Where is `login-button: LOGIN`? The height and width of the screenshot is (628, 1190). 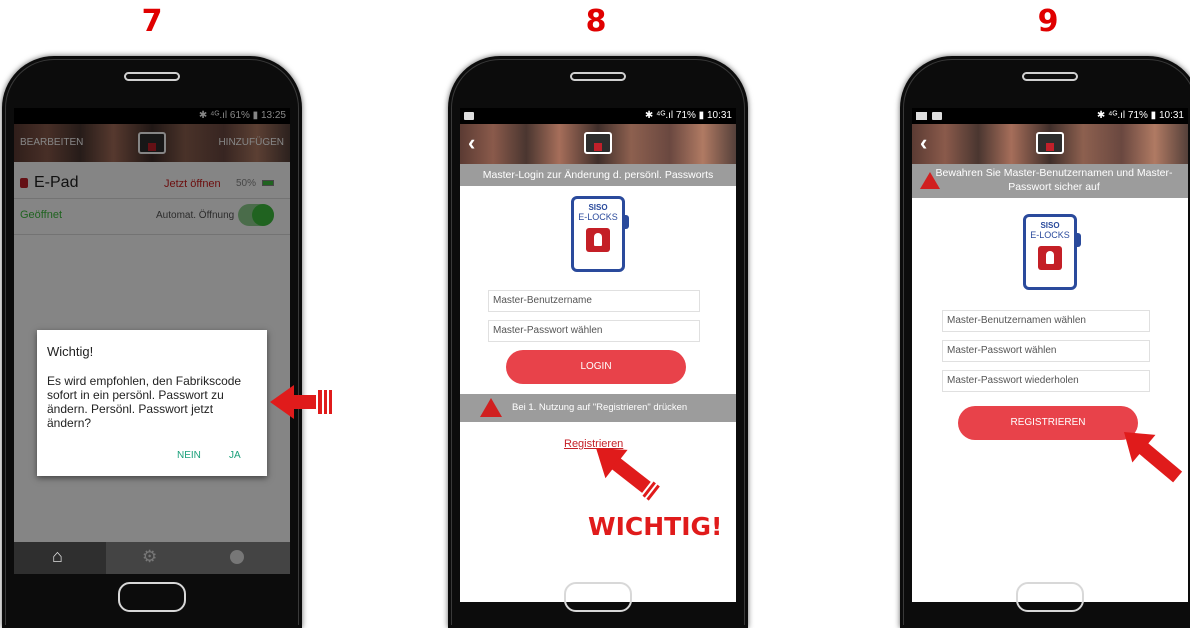 login-button: LOGIN is located at coordinates (596, 367).